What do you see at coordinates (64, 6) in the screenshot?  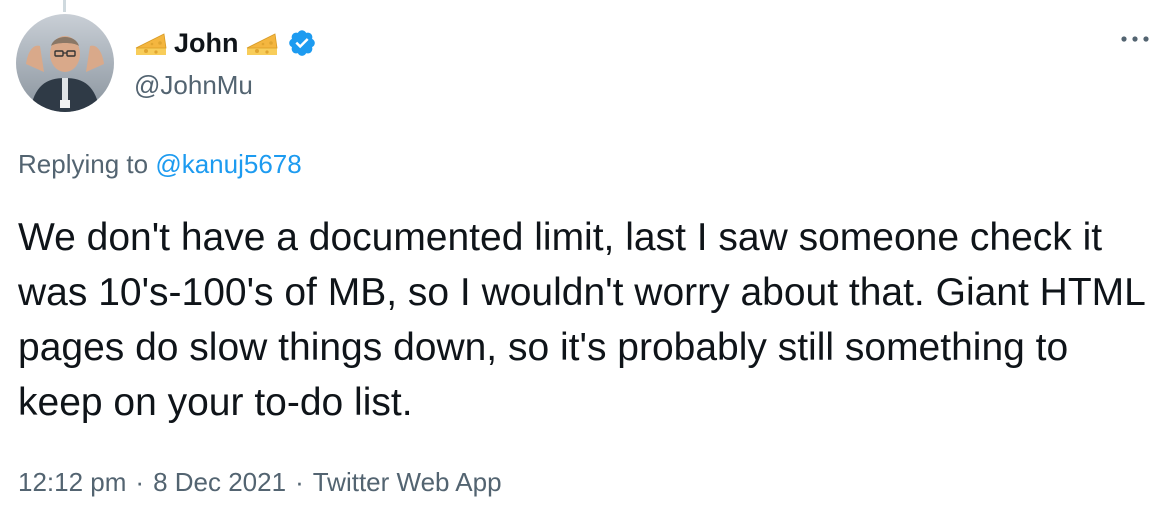 I see `thread-connector-line` at bounding box center [64, 6].